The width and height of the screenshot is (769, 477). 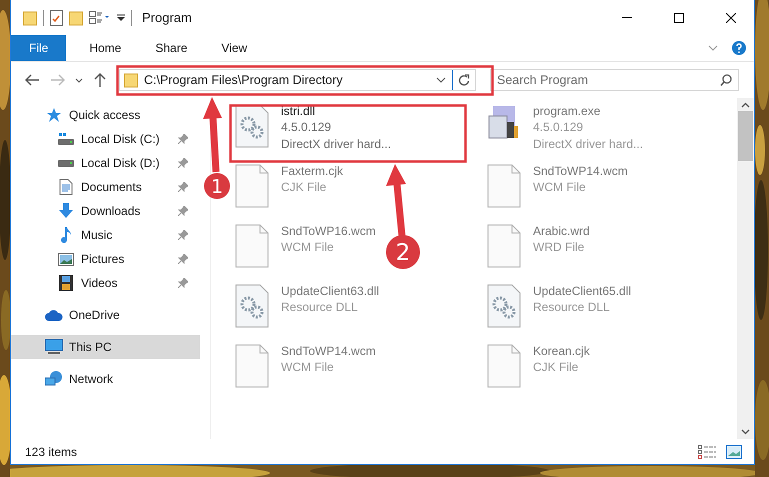 I want to click on ribbon-tab: View, so click(x=234, y=48).